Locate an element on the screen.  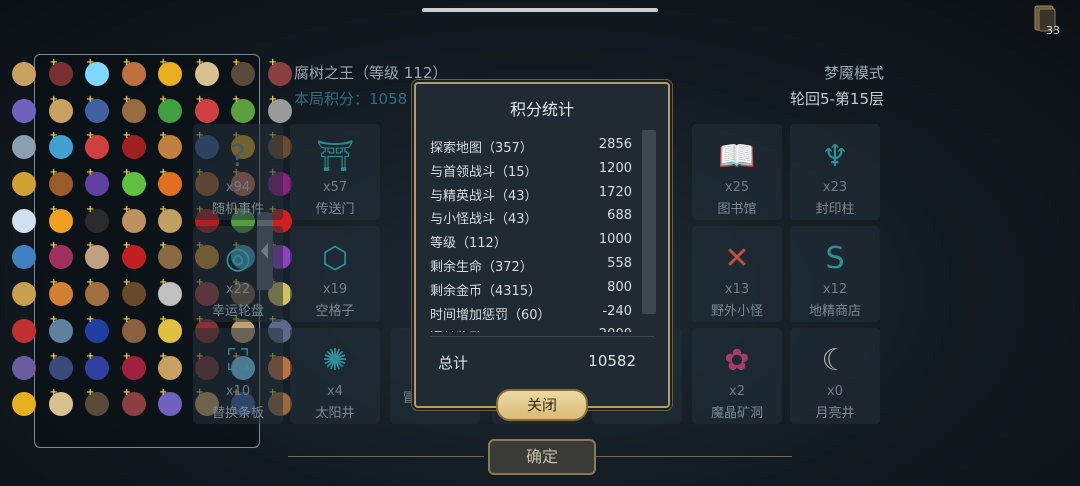
score-row: 通关奖励 2000 is located at coordinates (545, 327).